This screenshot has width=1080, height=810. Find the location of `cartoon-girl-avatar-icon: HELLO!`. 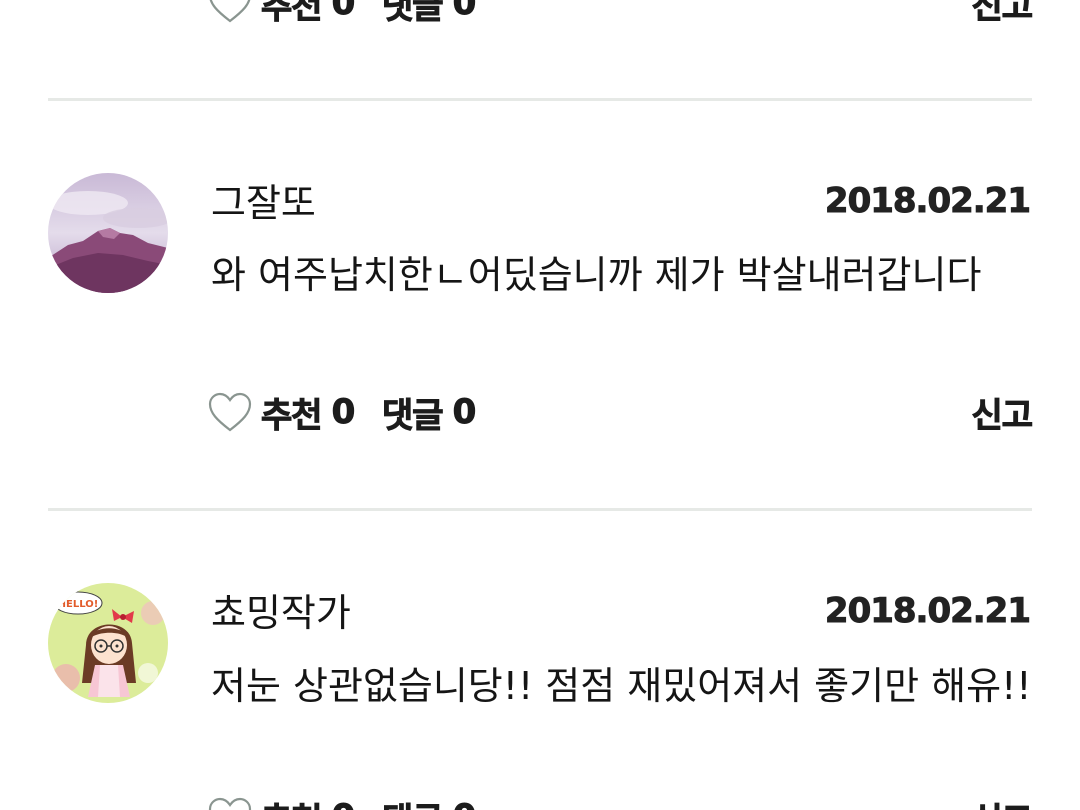

cartoon-girl-avatar-icon: HELLO! is located at coordinates (108, 643).